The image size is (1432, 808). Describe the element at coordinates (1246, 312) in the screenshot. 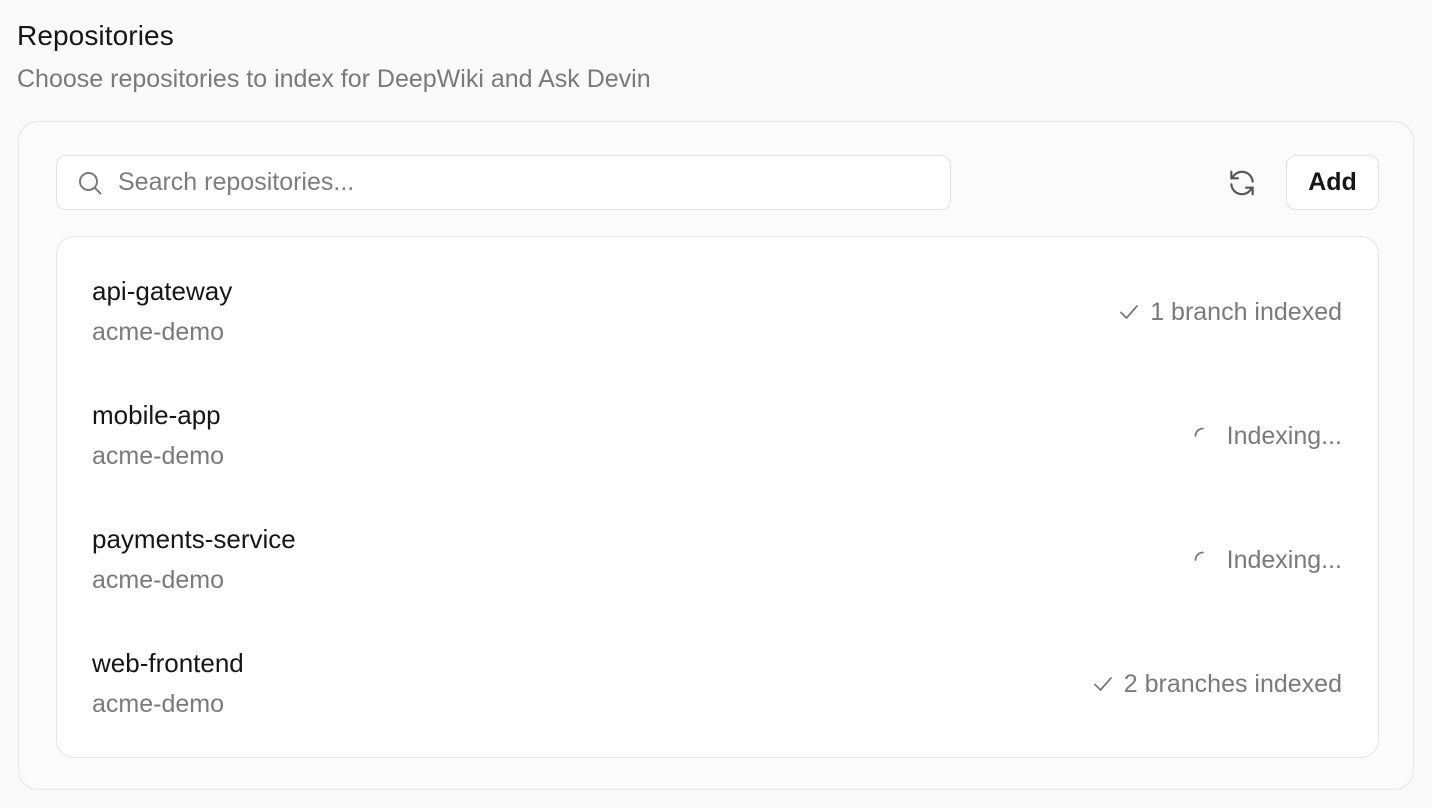

I see `repository-status-text: 1 branch indexed` at that location.